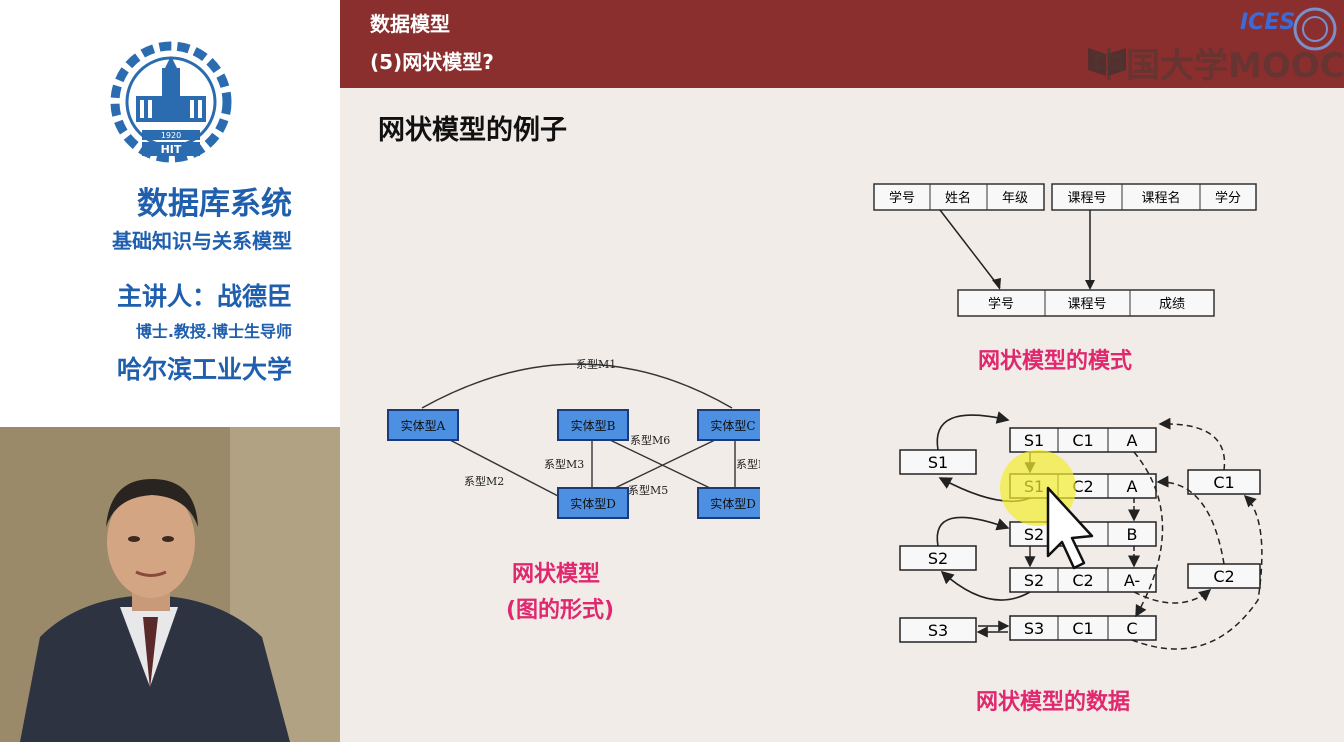 Image resolution: width=1344 pixels, height=742 pixels. I want to click on svg-text: B, so click(1132, 534).